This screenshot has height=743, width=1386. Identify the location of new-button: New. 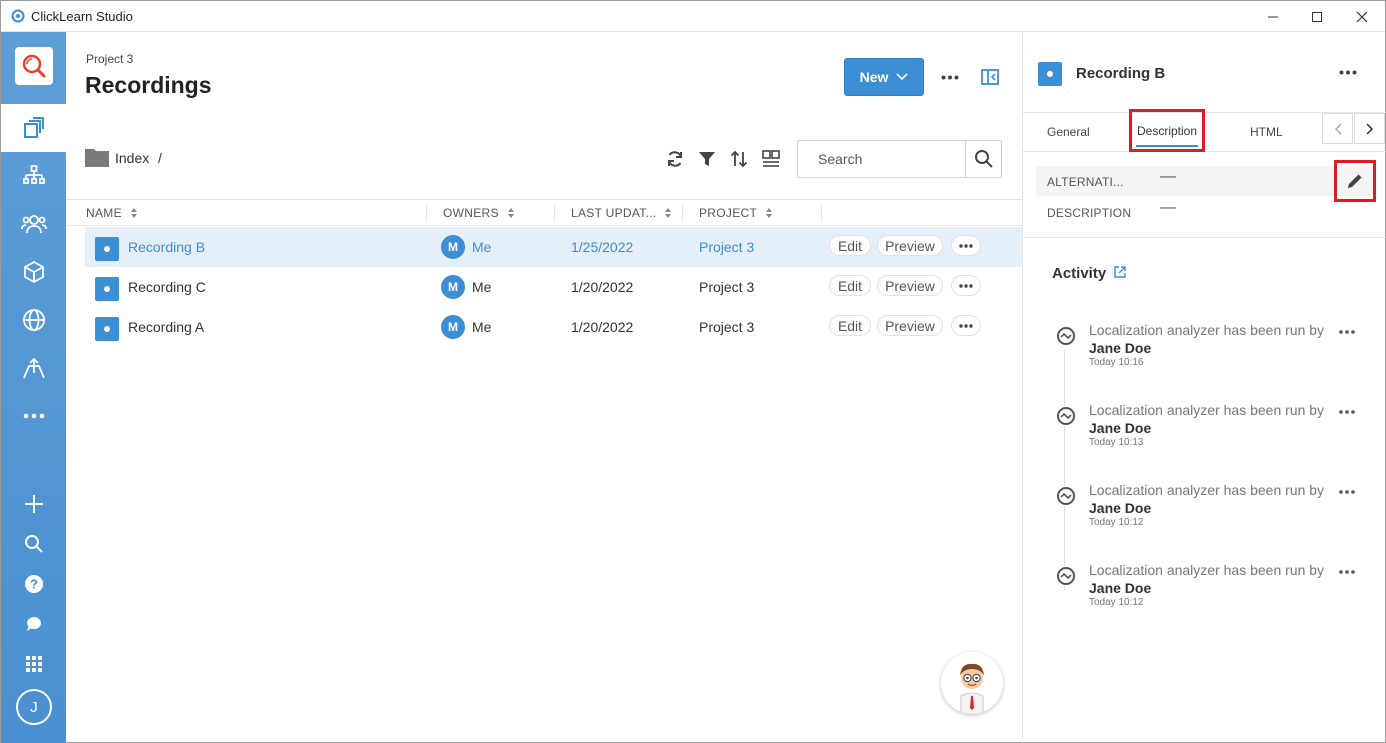
(884, 77).